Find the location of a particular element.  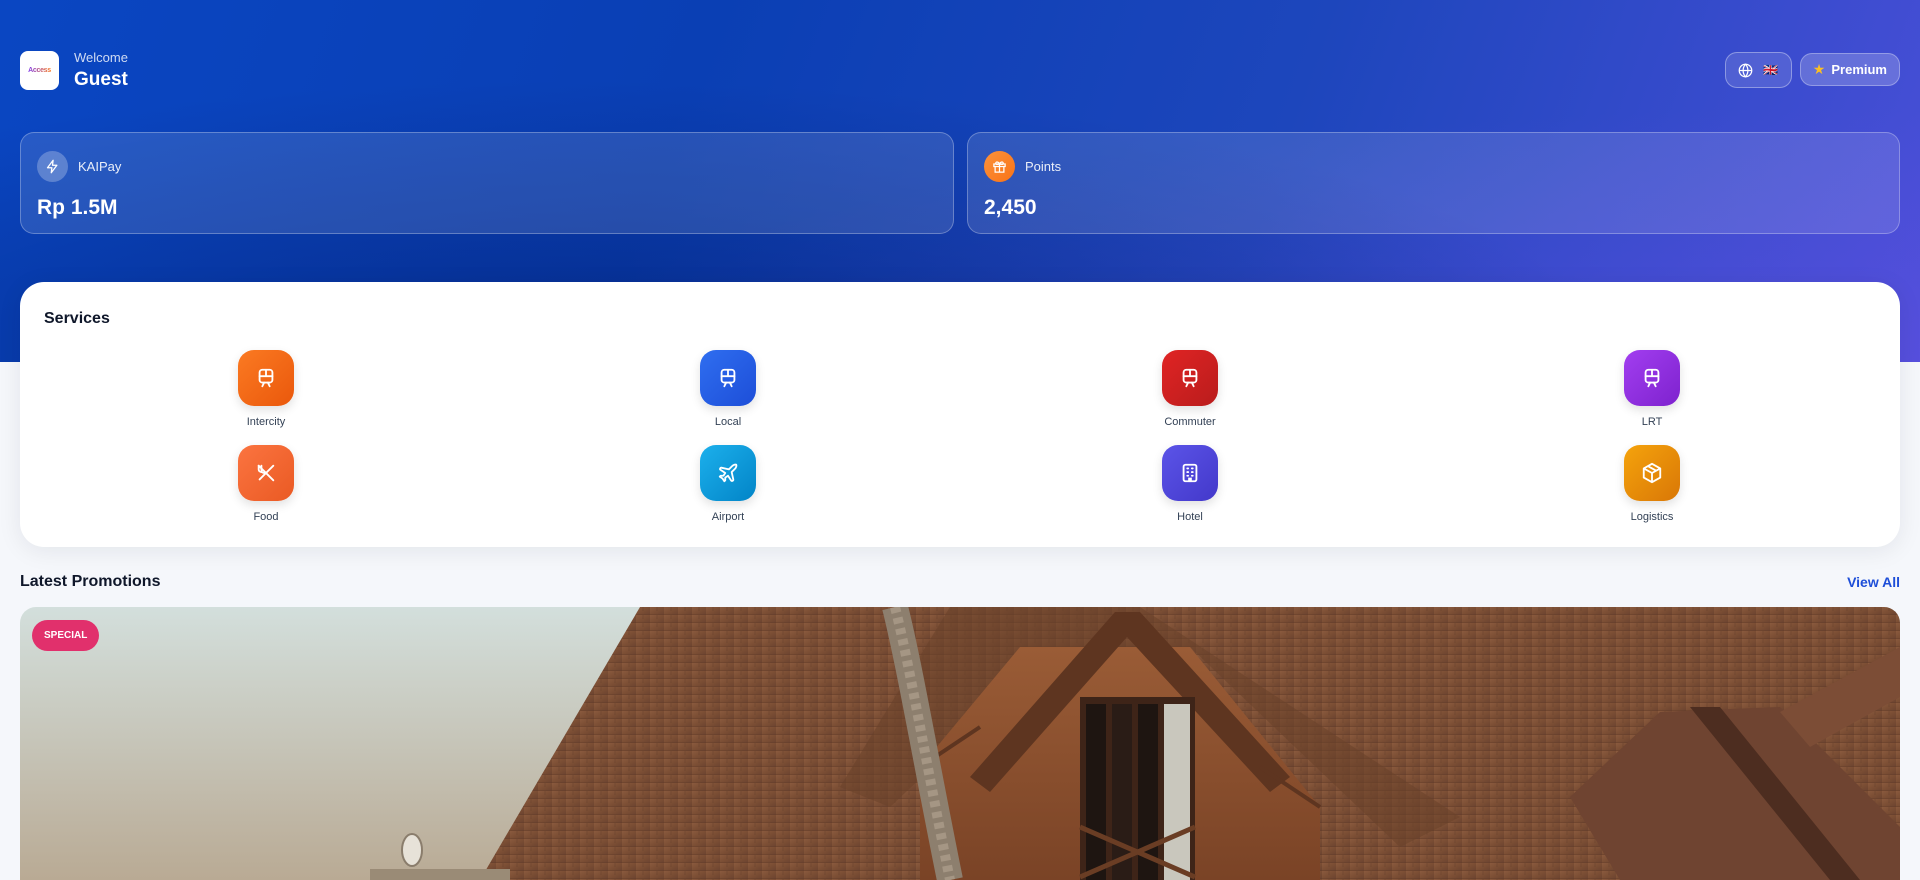

service-label: Local is located at coordinates (728, 422).